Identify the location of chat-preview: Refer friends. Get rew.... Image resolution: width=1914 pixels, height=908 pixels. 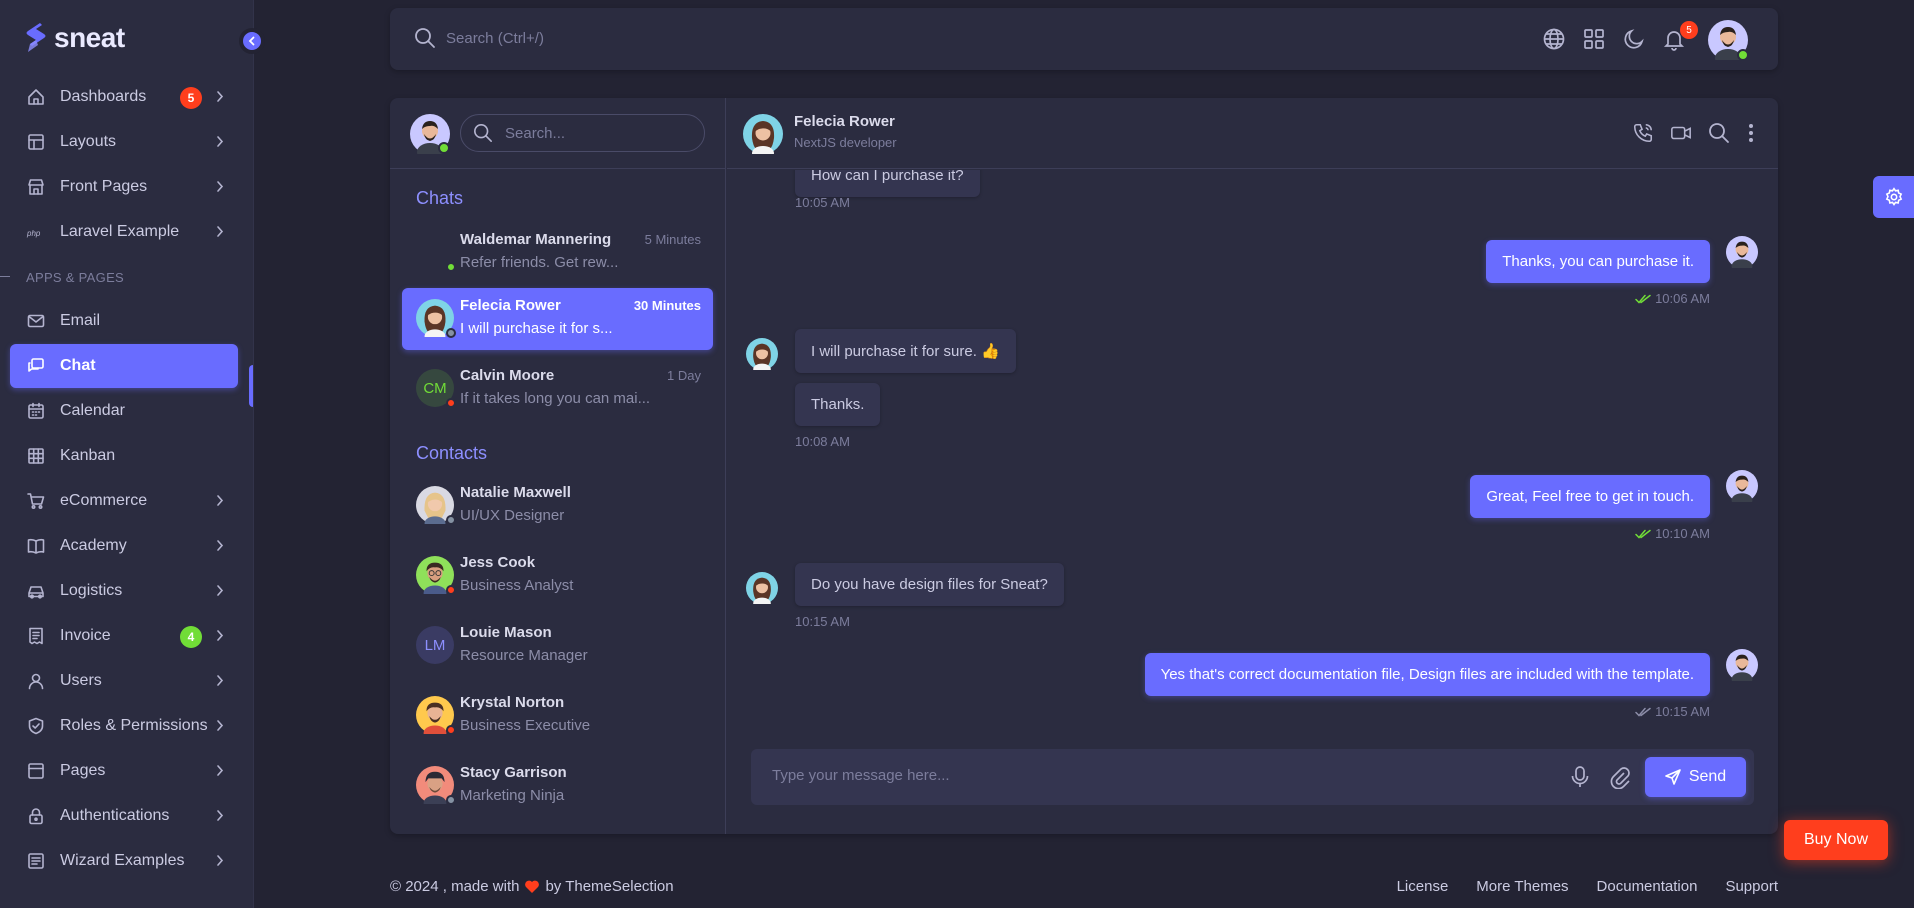
(539, 262).